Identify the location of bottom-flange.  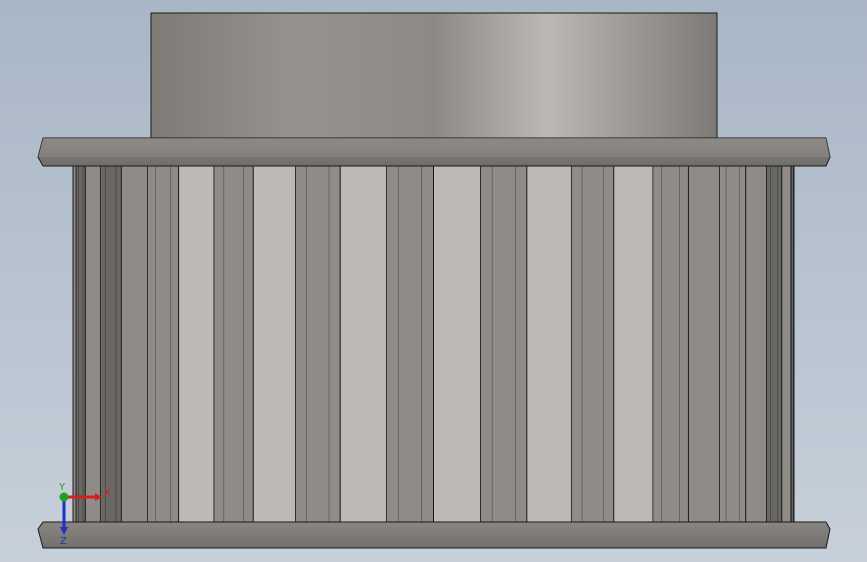
(434, 535).